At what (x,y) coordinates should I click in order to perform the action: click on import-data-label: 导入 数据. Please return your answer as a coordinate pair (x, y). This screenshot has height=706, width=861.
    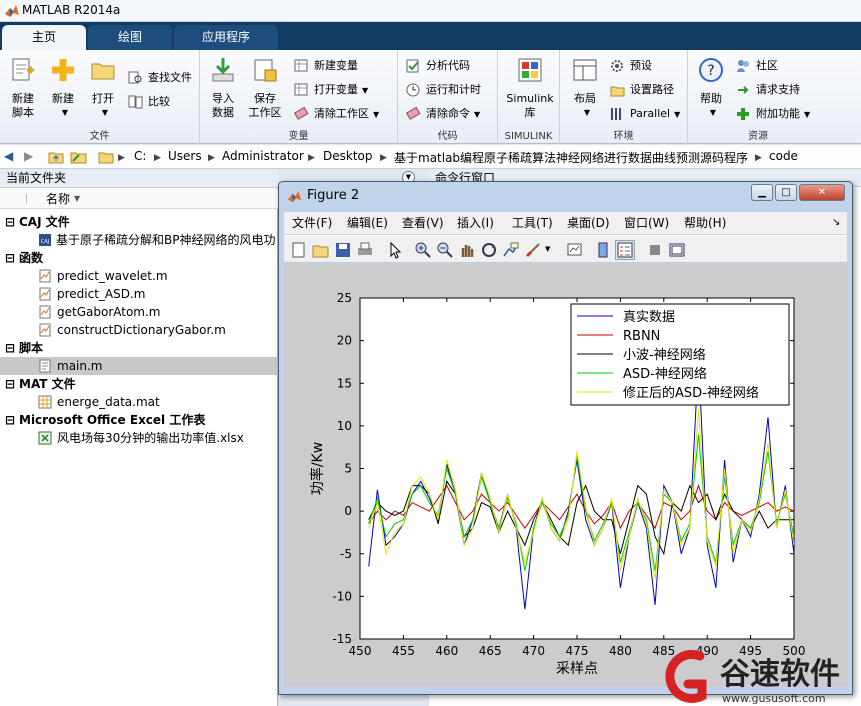
    Looking at the image, I should click on (223, 105).